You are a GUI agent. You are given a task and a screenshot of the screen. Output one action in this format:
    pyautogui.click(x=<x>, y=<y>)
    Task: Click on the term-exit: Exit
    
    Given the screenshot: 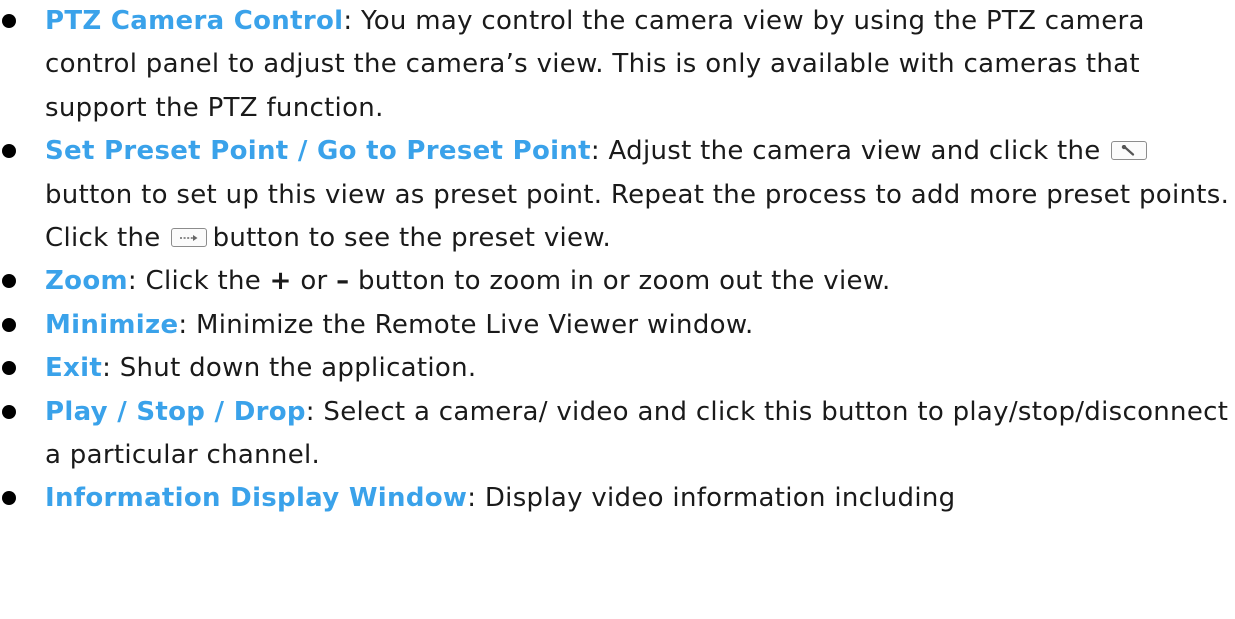 What is the action you would take?
    pyautogui.click(x=74, y=368)
    